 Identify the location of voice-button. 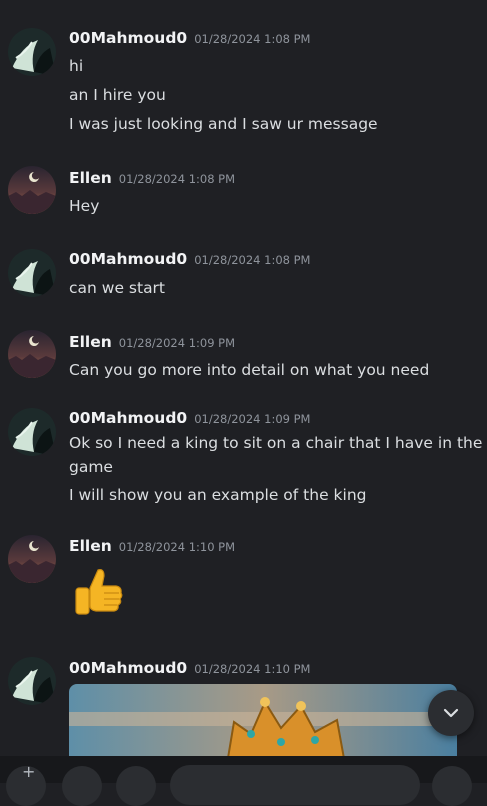
(452, 786).